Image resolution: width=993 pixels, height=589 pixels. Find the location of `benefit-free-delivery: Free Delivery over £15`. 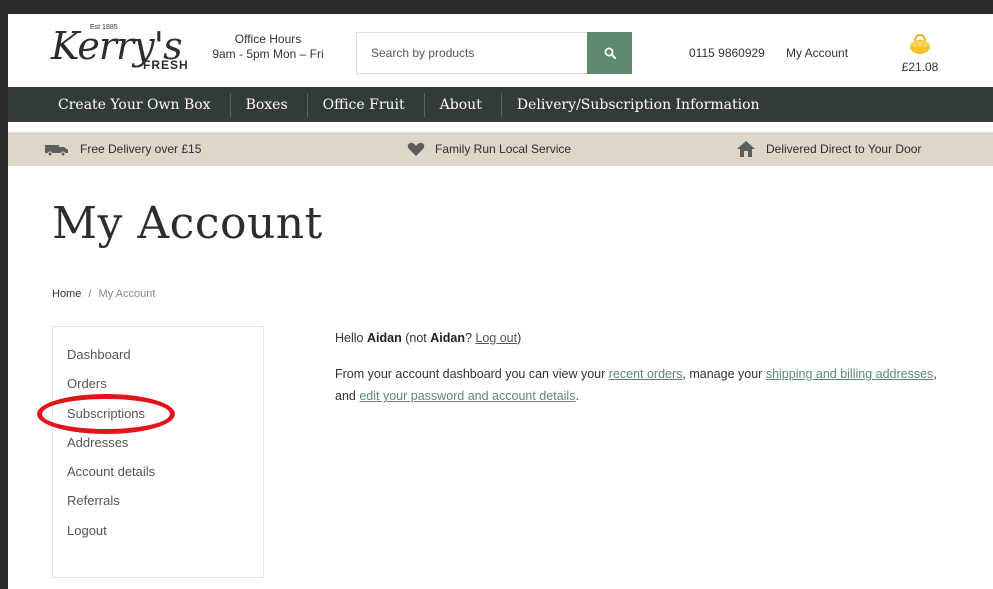

benefit-free-delivery: Free Delivery over £15 is located at coordinates (122, 149).